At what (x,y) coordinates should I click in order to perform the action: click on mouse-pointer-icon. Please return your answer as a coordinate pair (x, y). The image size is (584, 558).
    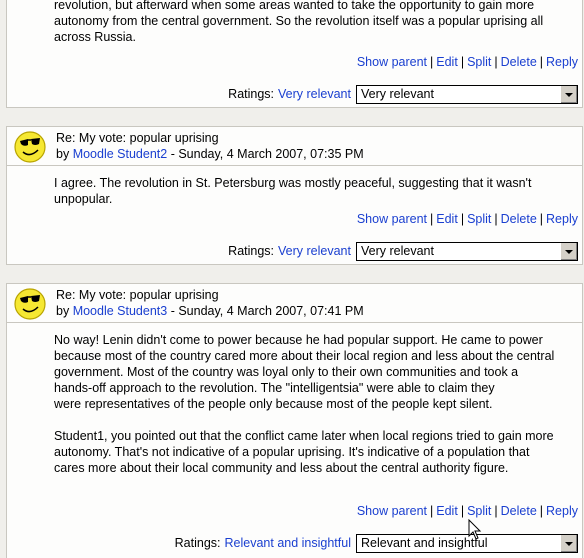
    Looking at the image, I should click on (475, 529).